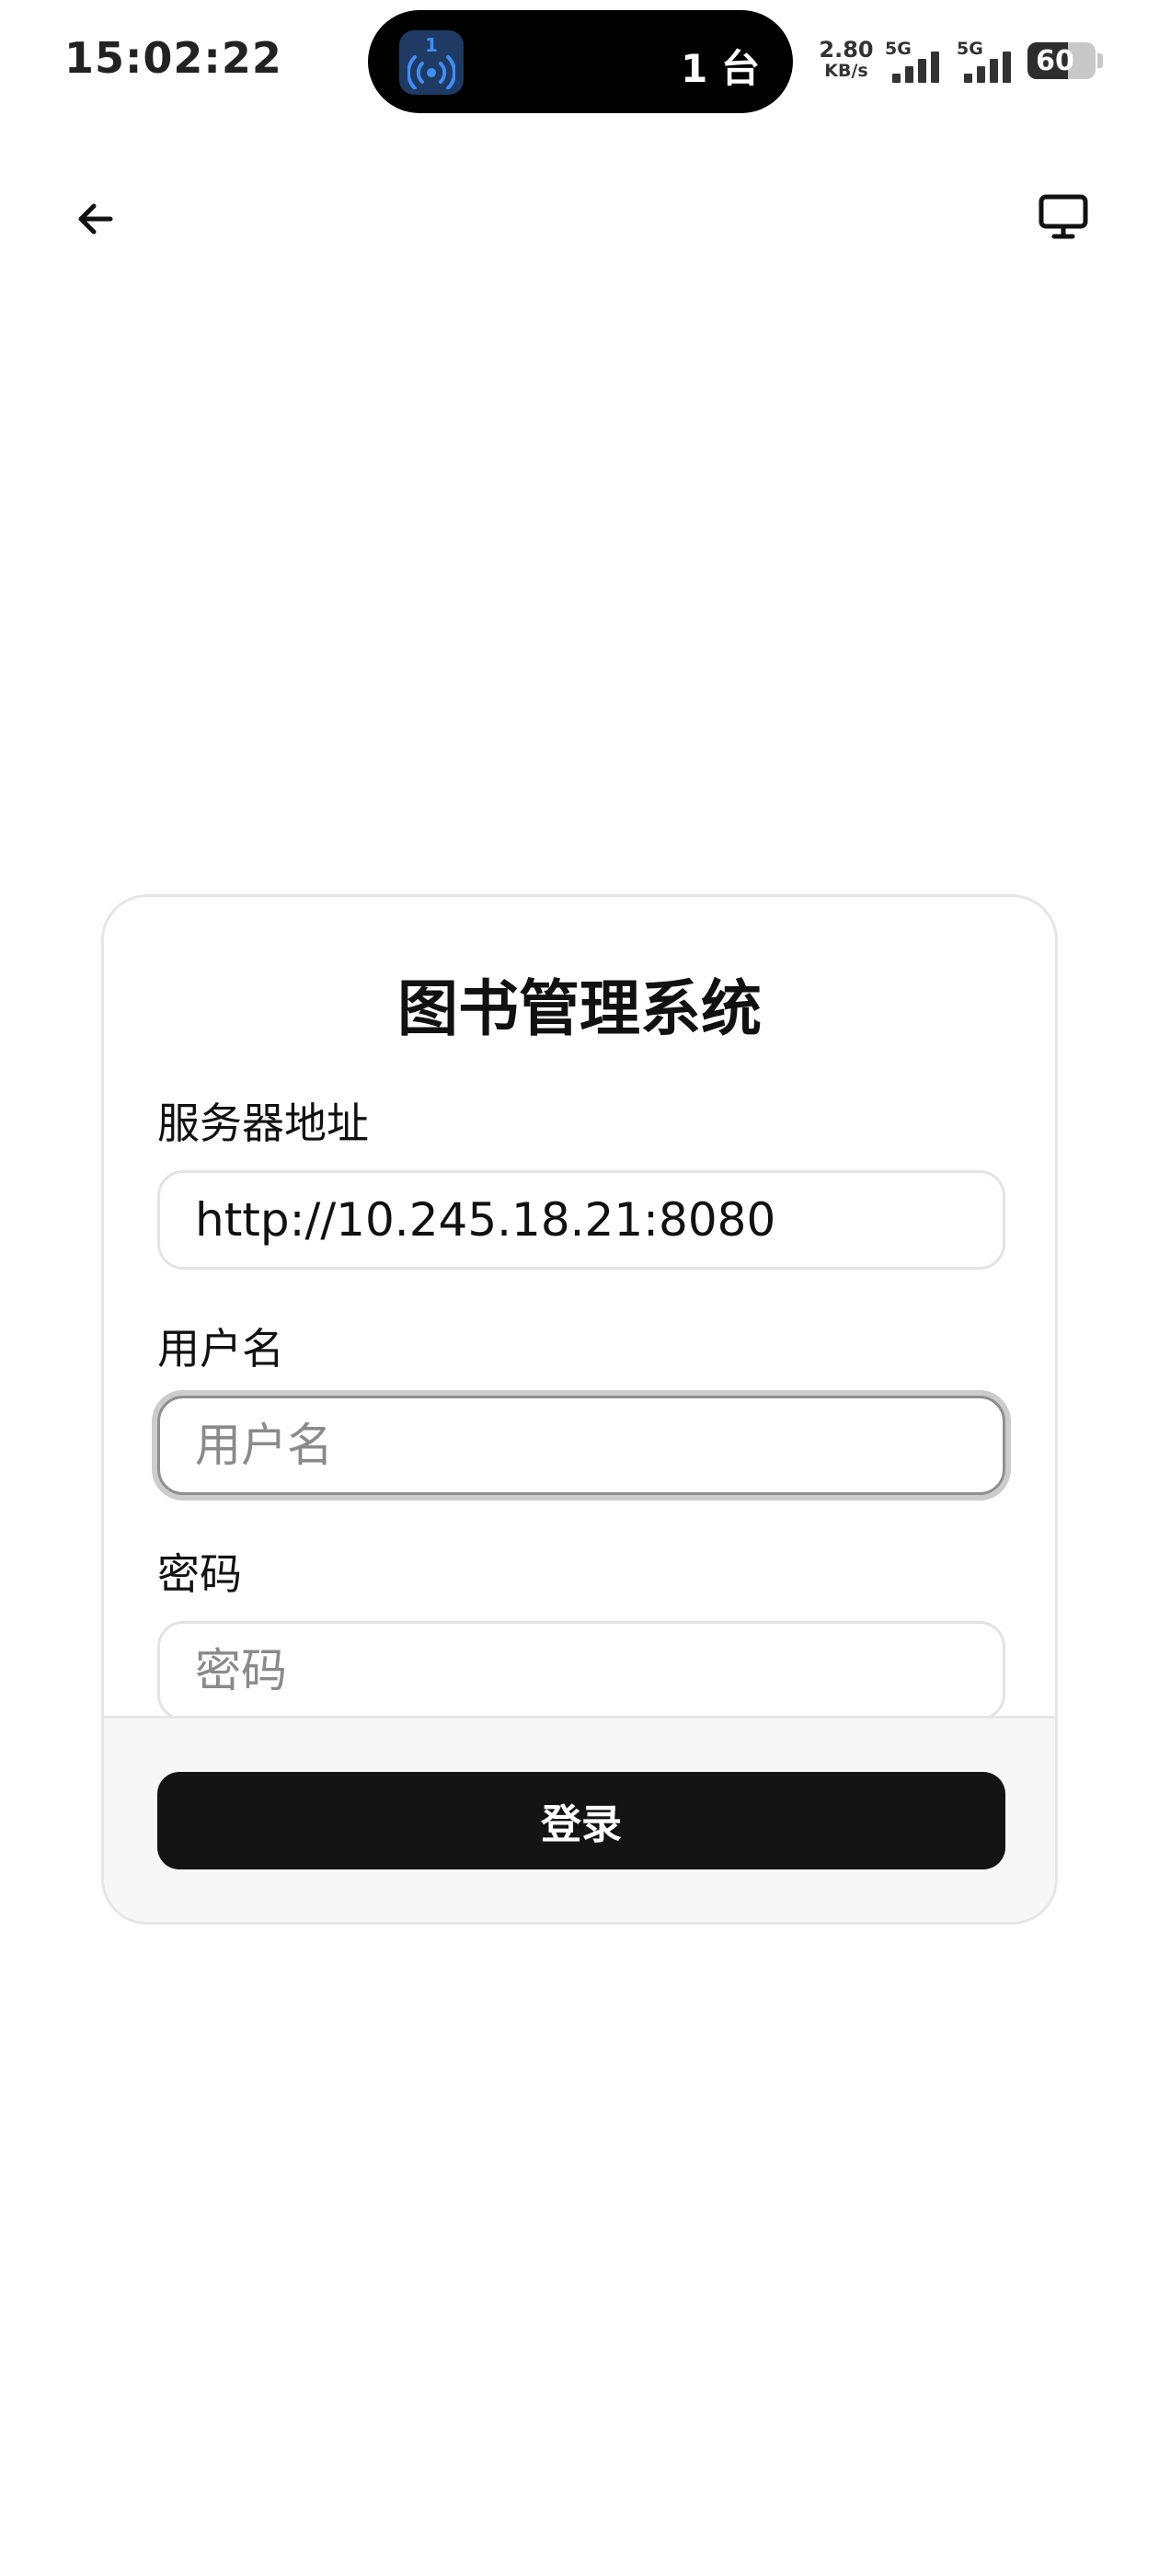 The height and width of the screenshot is (2576, 1159). What do you see at coordinates (579, 1008) in the screenshot?
I see `page-title: 图书管理系统` at bounding box center [579, 1008].